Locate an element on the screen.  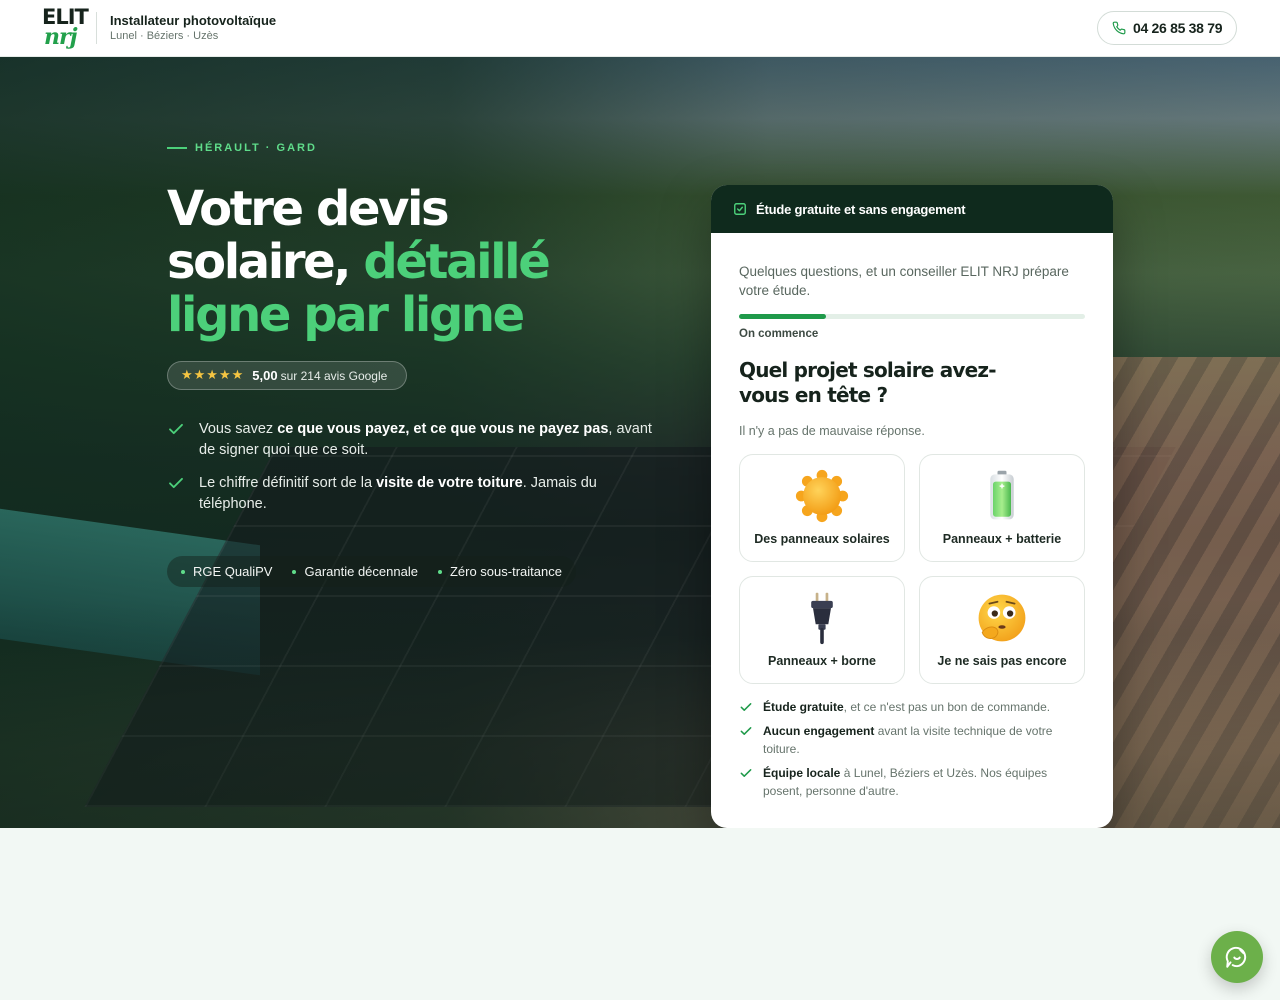
battery-icon is located at coordinates (1002, 495).